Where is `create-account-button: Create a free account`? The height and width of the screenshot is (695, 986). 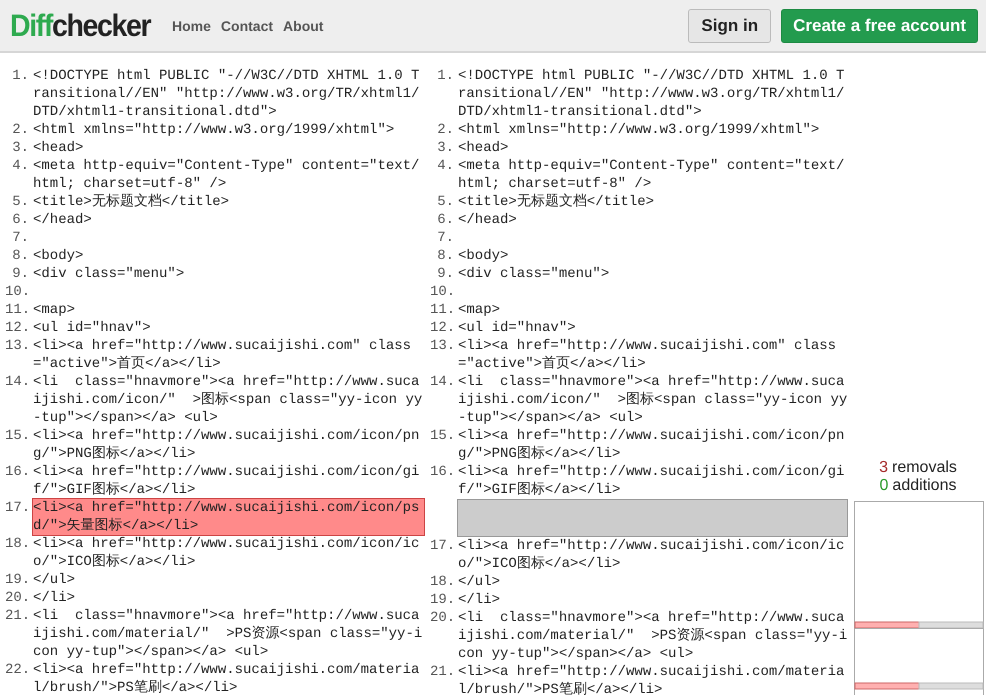
create-account-button: Create a free account is located at coordinates (879, 25).